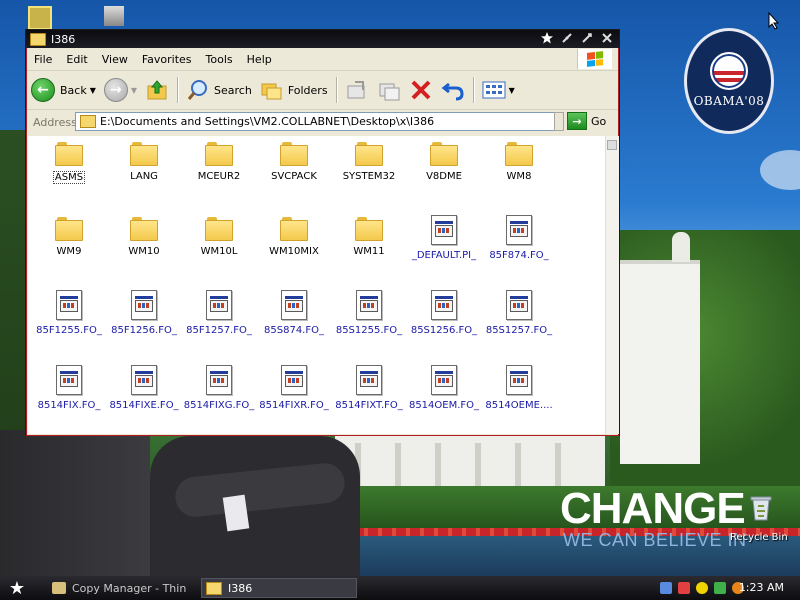  I want to click on forward-dropdown-icon: ▼, so click(134, 90).